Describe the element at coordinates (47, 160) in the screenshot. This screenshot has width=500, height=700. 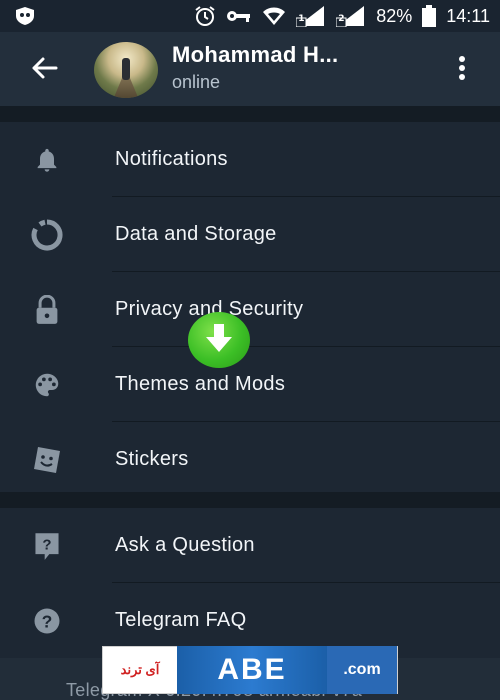
I see `bell-icon` at that location.